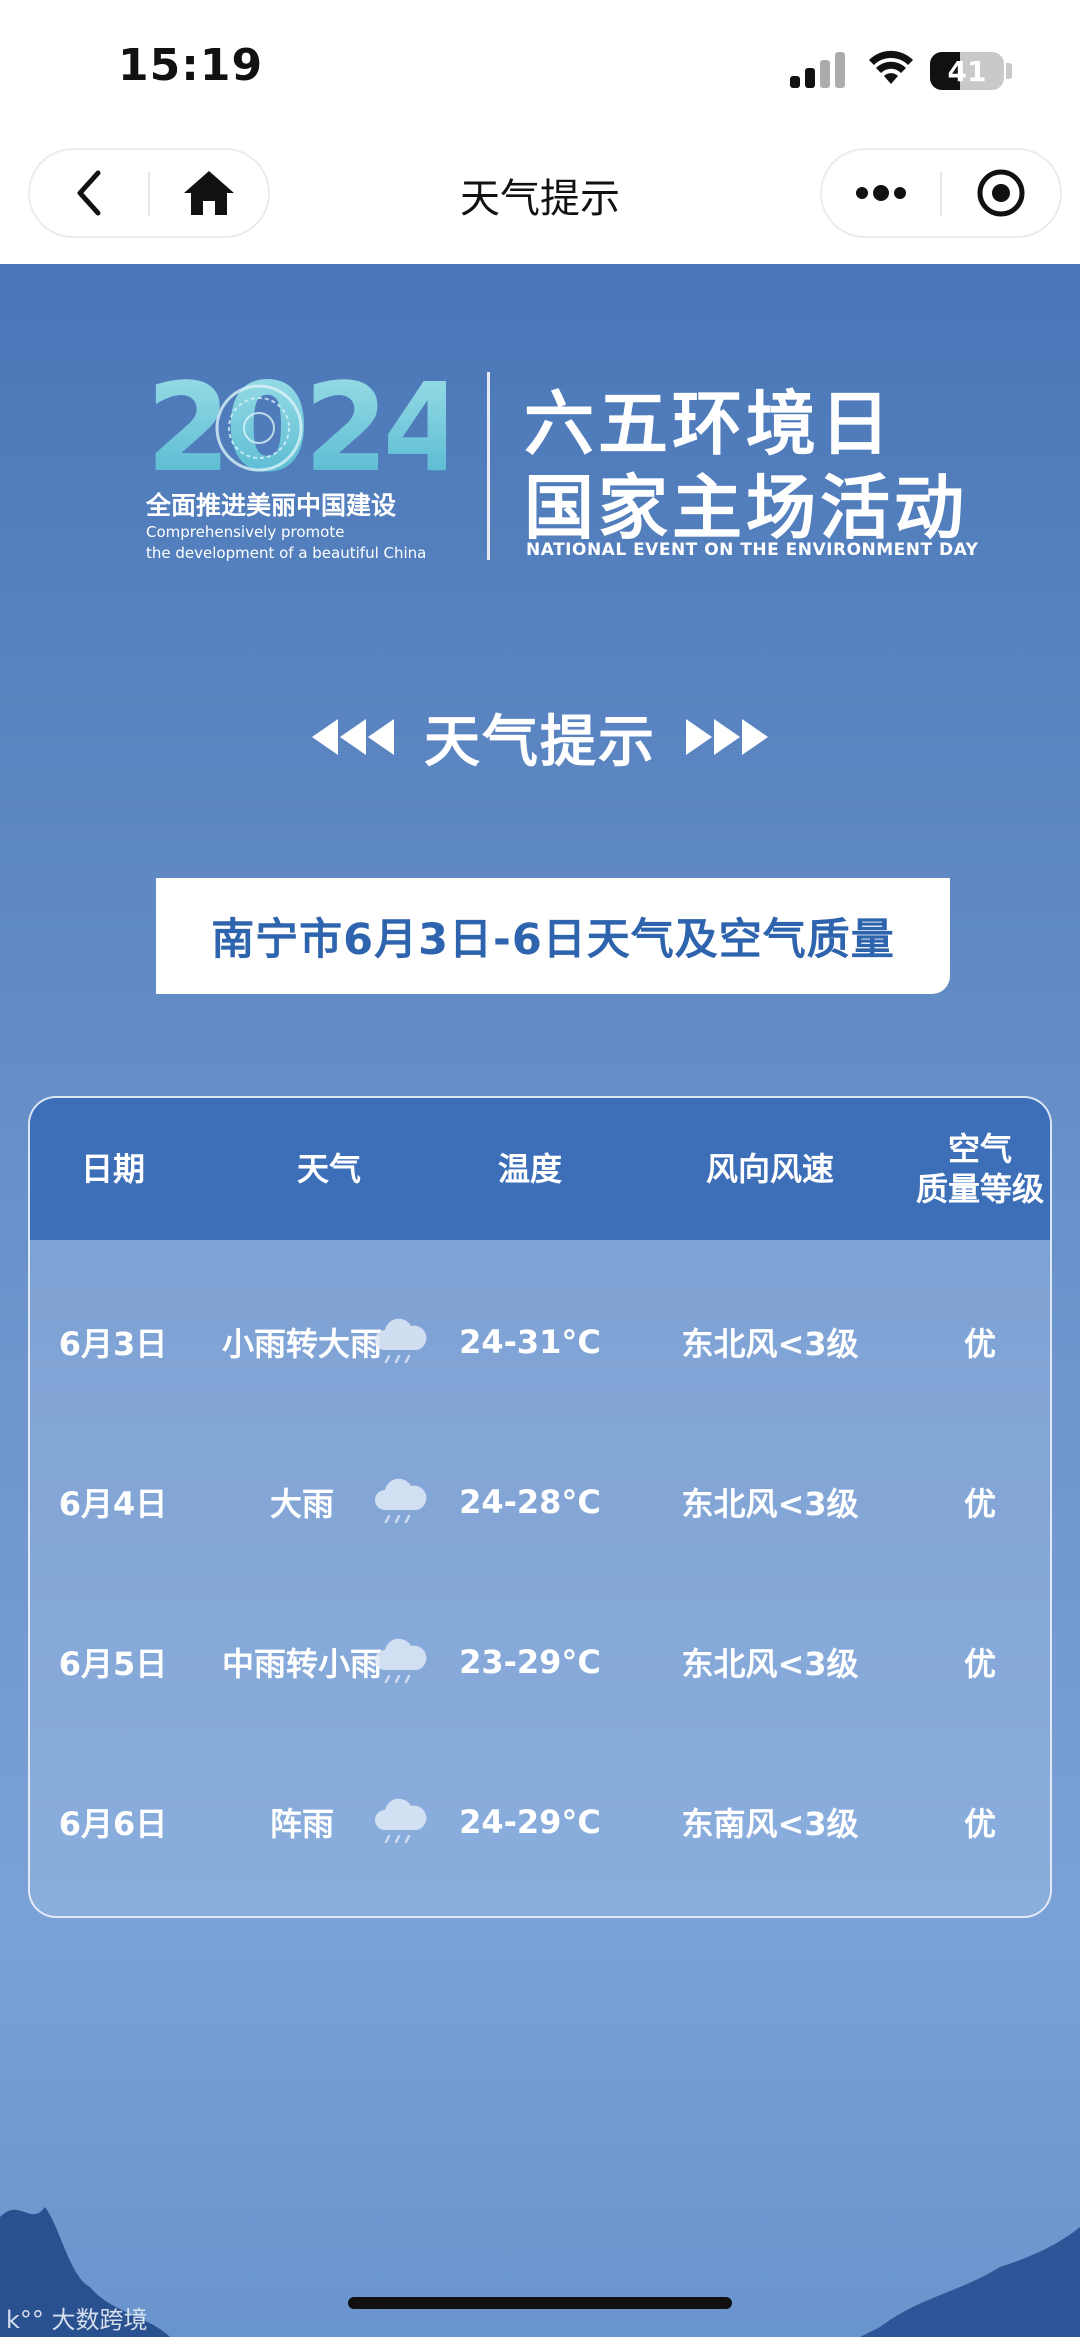  What do you see at coordinates (113, 1664) in the screenshot?
I see `cell-date: 6月5日` at bounding box center [113, 1664].